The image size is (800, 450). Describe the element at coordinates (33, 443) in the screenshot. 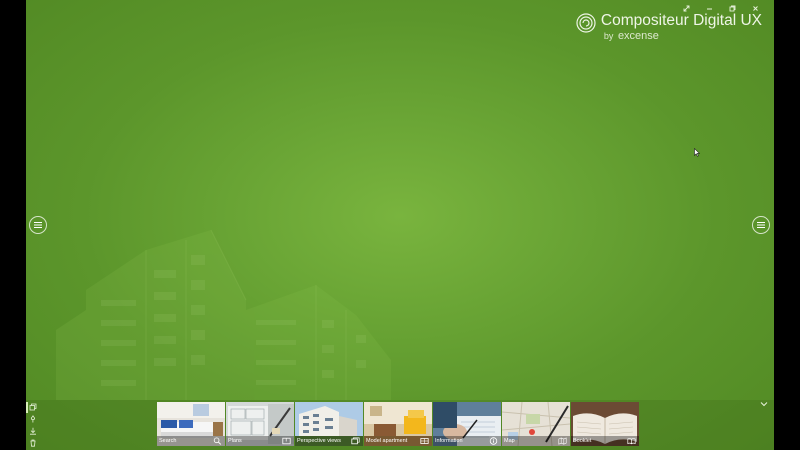

I see `trash-icon` at that location.